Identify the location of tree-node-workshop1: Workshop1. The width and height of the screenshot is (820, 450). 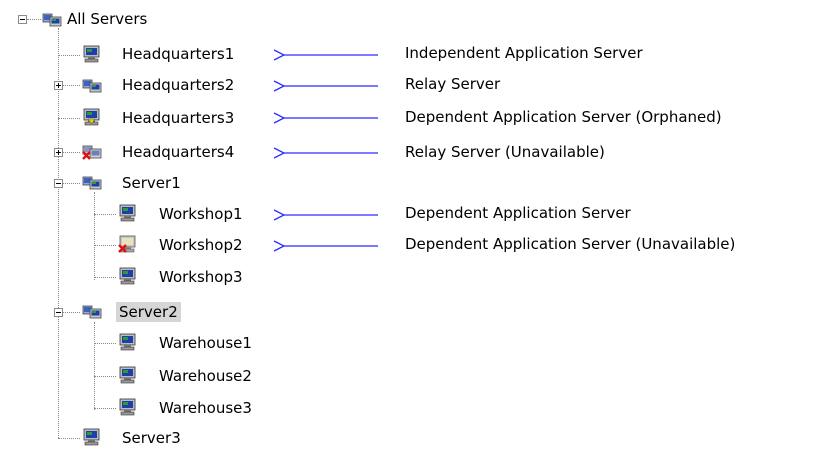
(201, 214).